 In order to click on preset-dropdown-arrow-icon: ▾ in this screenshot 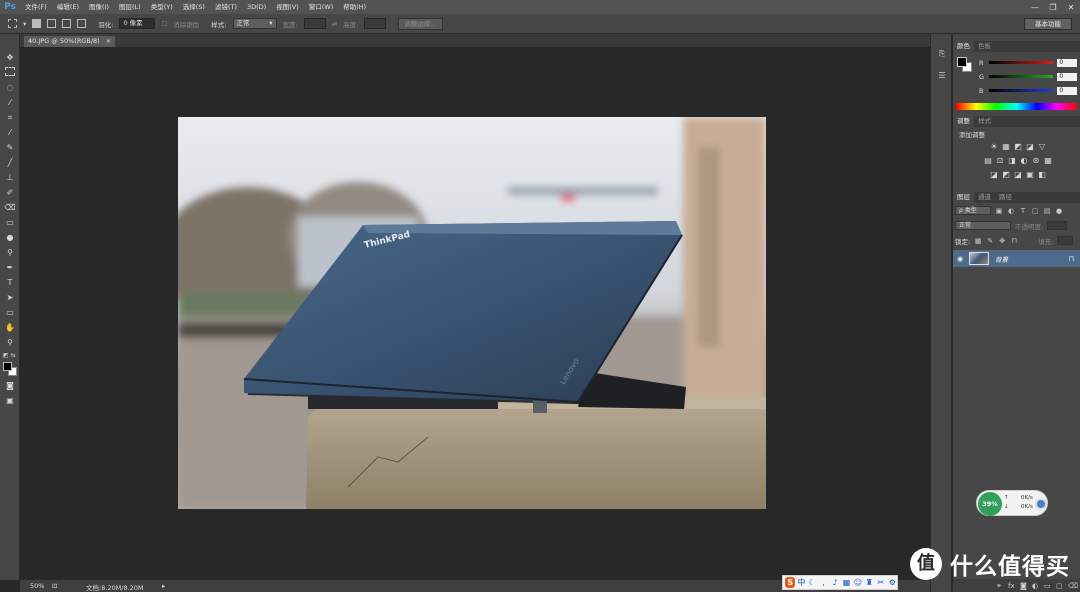, I will do `click(24, 24)`.